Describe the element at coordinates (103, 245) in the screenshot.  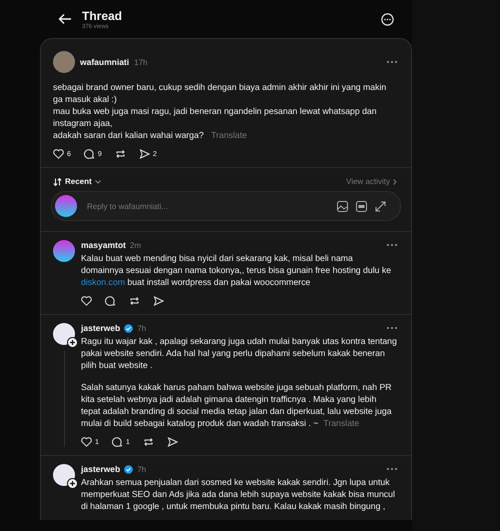
I see `author-name: masyamtot` at that location.